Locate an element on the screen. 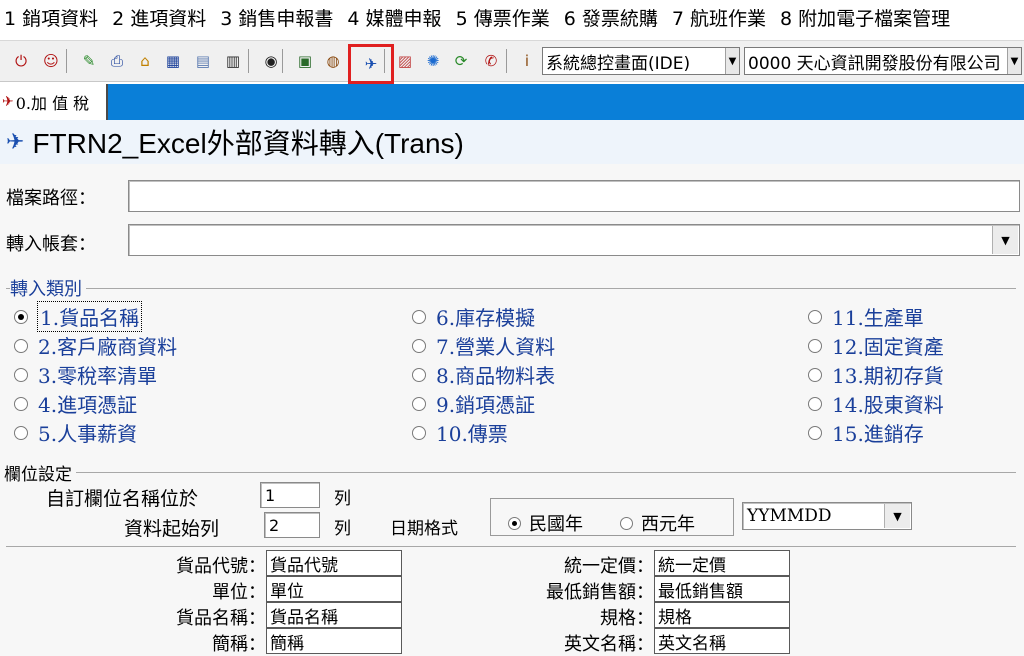 The height and width of the screenshot is (656, 1024). import-type-option: 11.生產單 is located at coordinates (866, 316).